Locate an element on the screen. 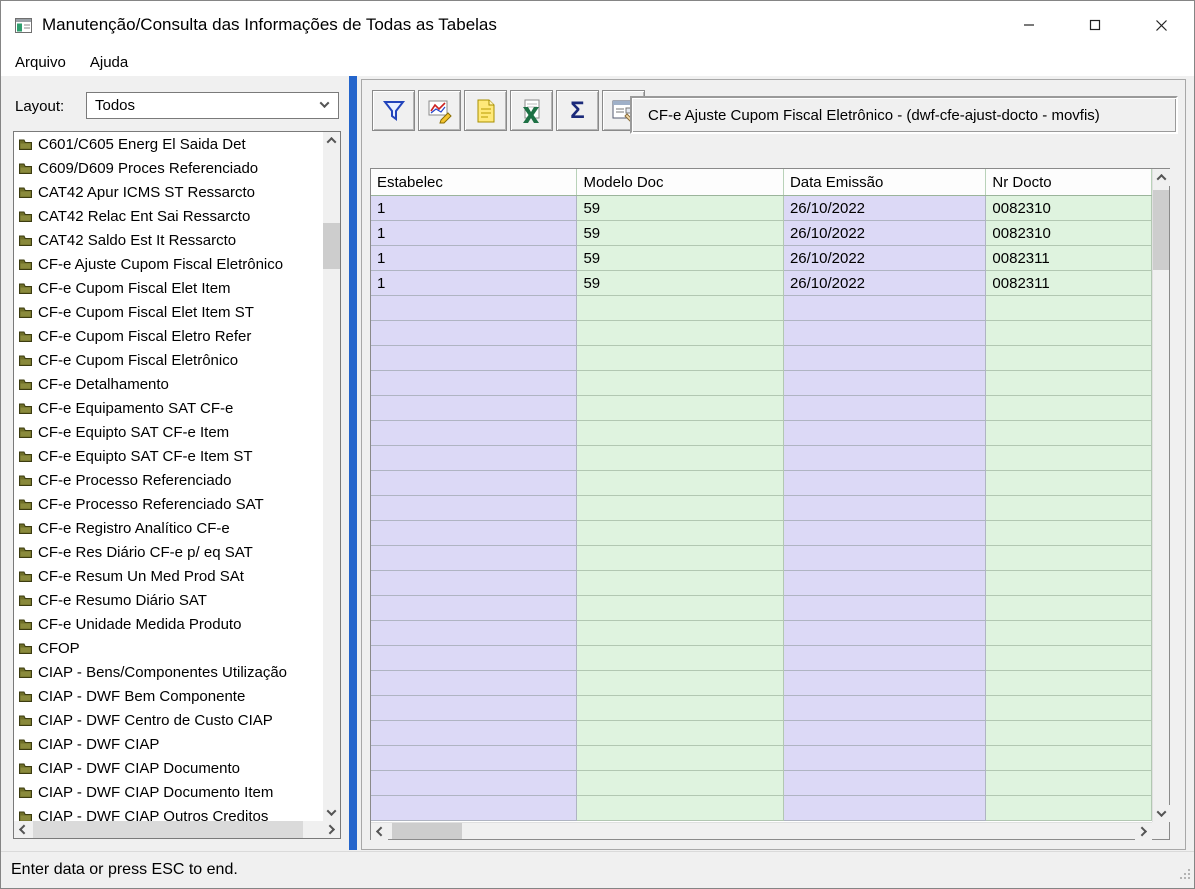  list-item: CAT42 Saldo Est It Ressarcto is located at coordinates (168, 240).